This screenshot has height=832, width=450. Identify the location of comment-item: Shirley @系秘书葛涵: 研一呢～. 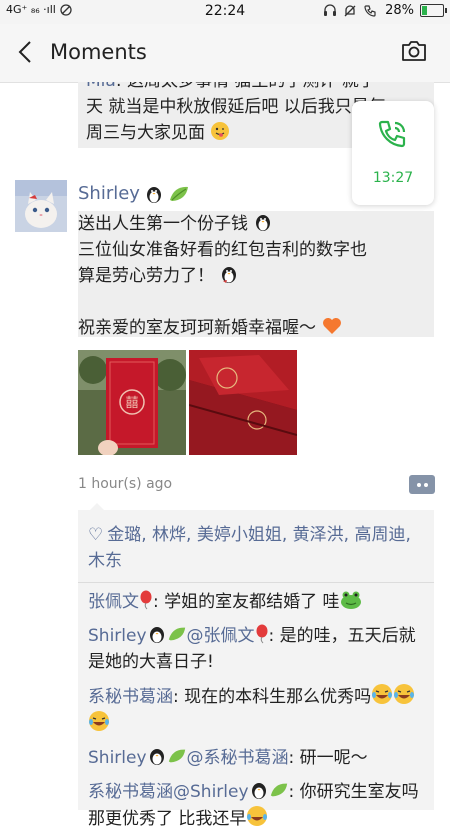
(256, 758).